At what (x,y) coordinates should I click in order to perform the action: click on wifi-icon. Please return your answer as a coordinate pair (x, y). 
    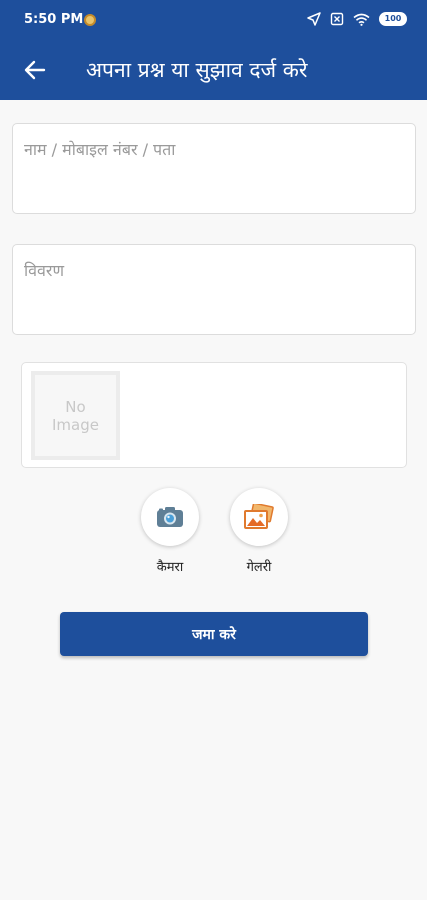
    Looking at the image, I should click on (361, 19).